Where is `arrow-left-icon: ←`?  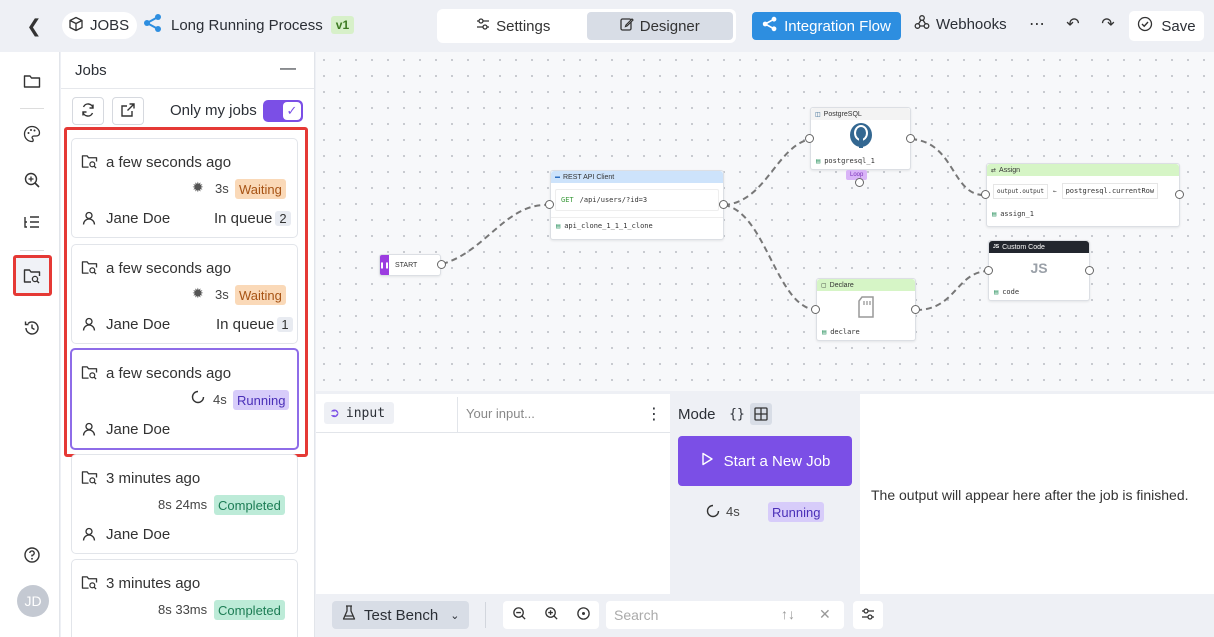
arrow-left-icon: ← is located at coordinates (1054, 191).